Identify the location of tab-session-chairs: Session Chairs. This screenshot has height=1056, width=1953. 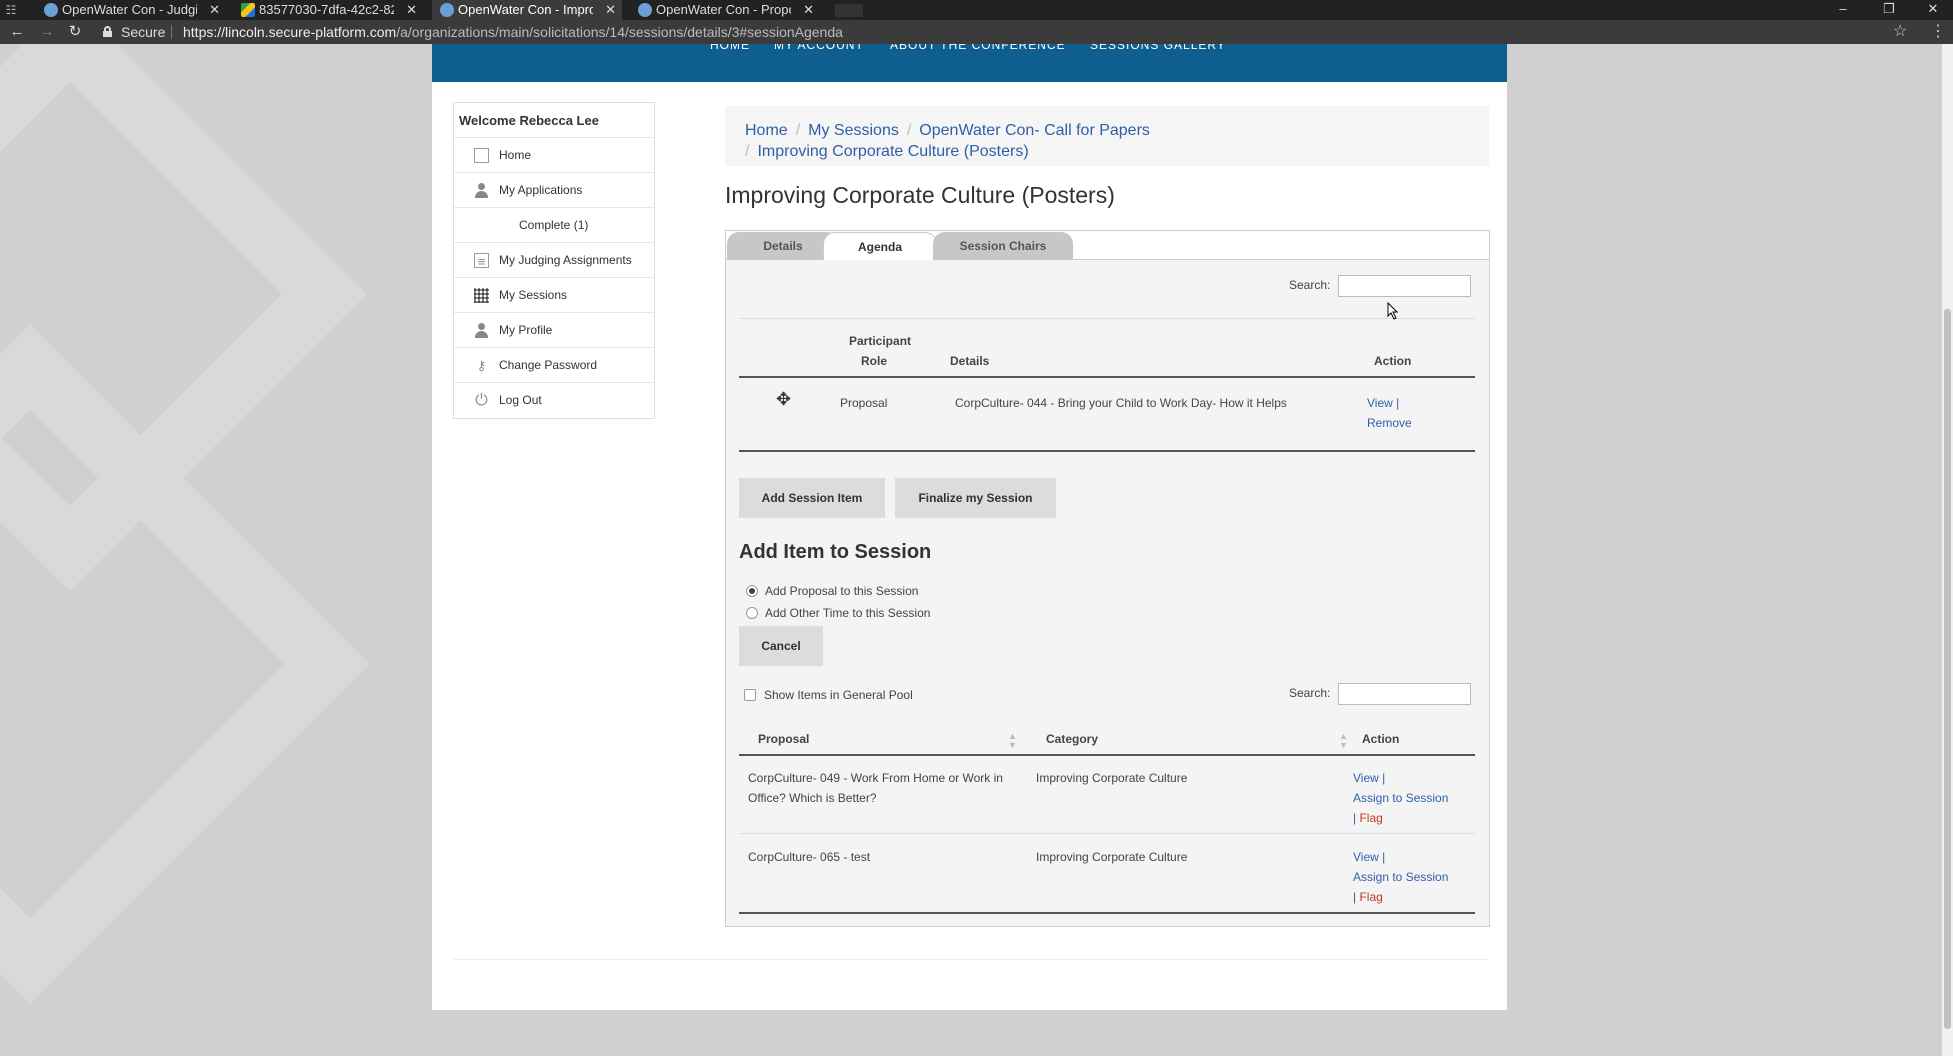
(1003, 246).